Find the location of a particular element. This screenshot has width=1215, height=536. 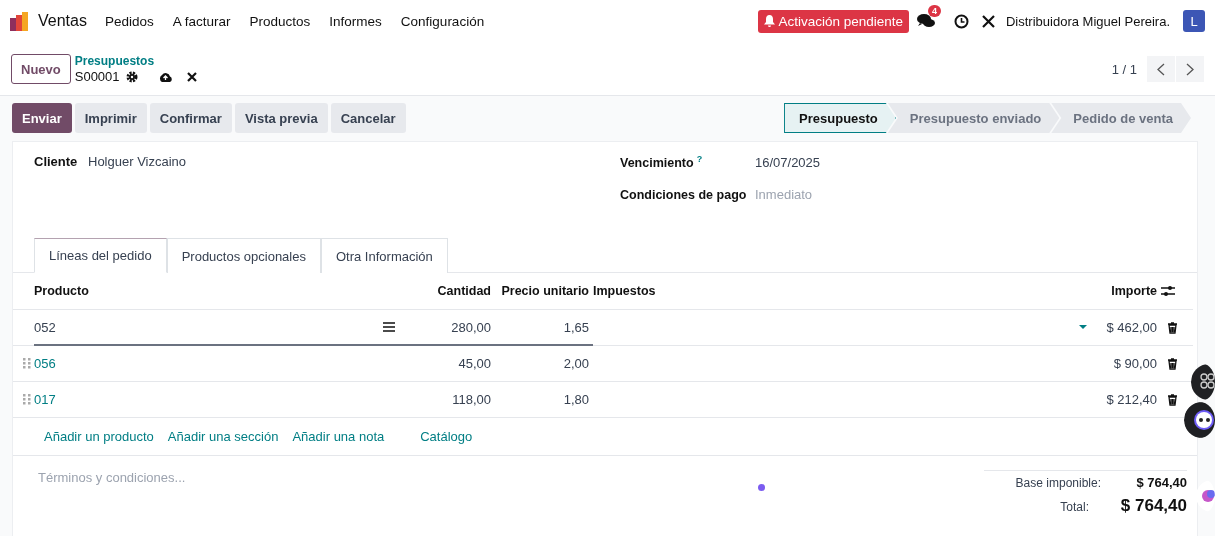

assistant-bubble-icon is located at coordinates (1199, 420).